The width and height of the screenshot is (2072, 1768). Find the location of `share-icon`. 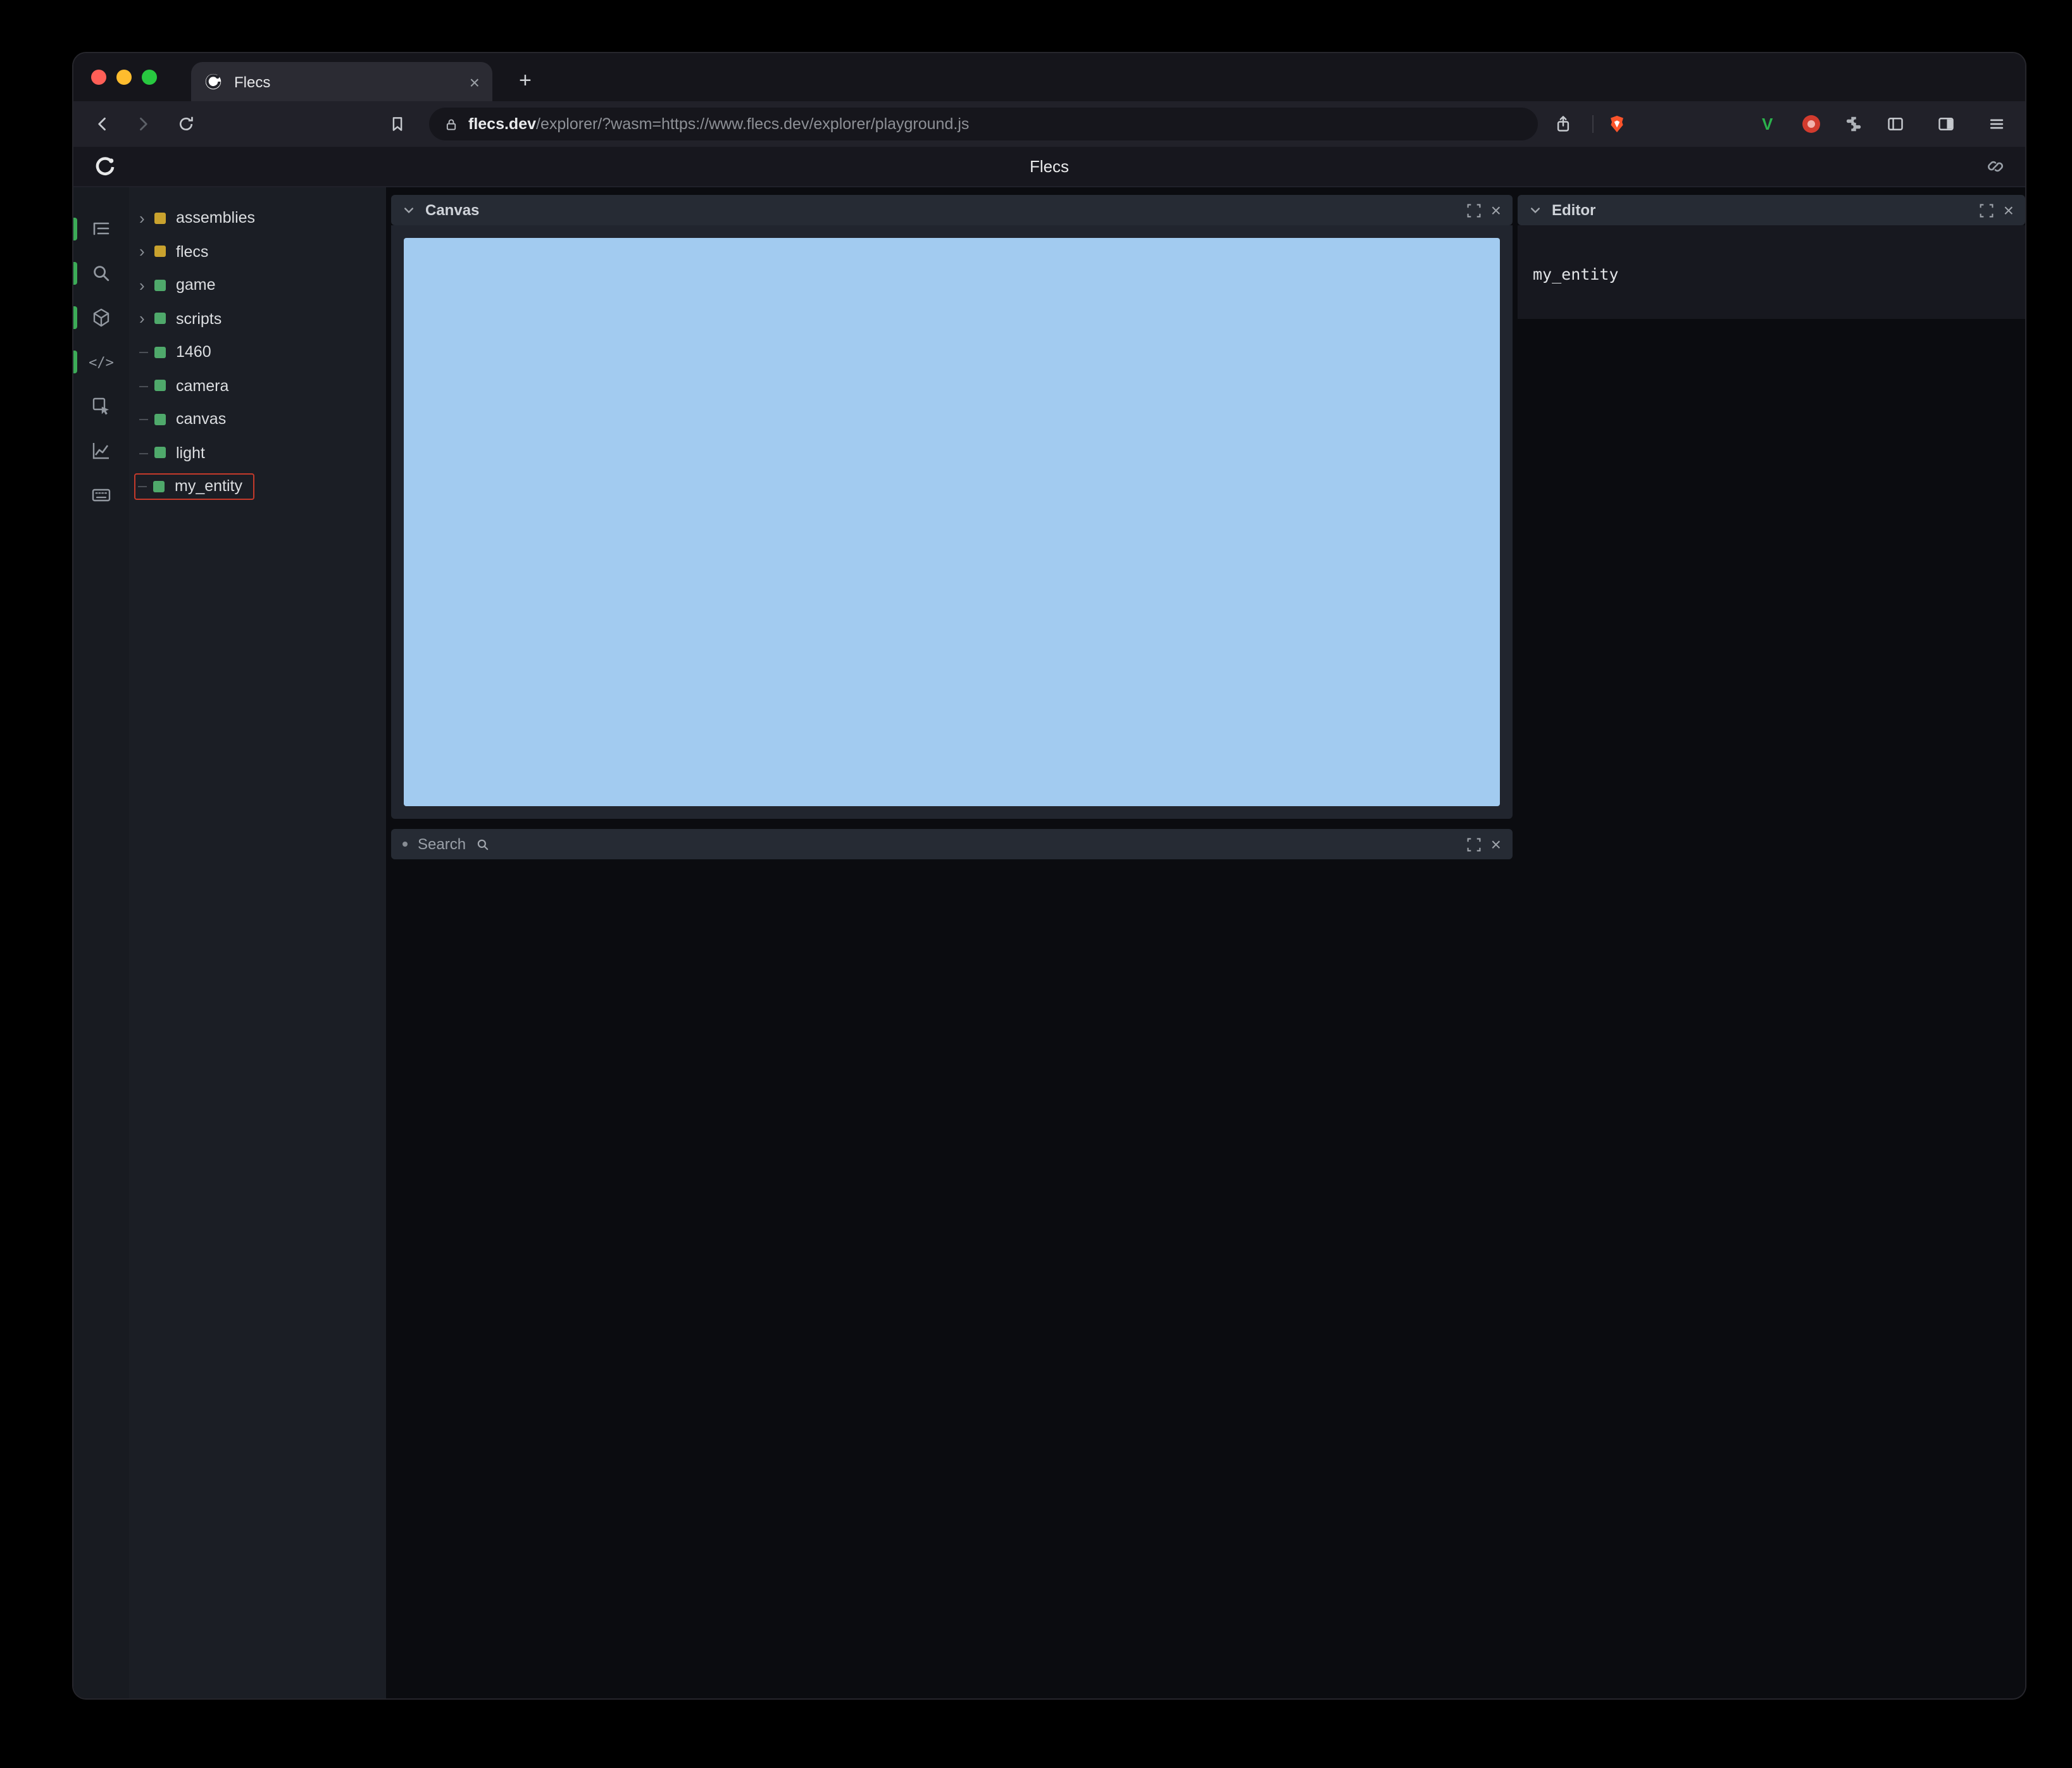

share-icon is located at coordinates (1563, 124).